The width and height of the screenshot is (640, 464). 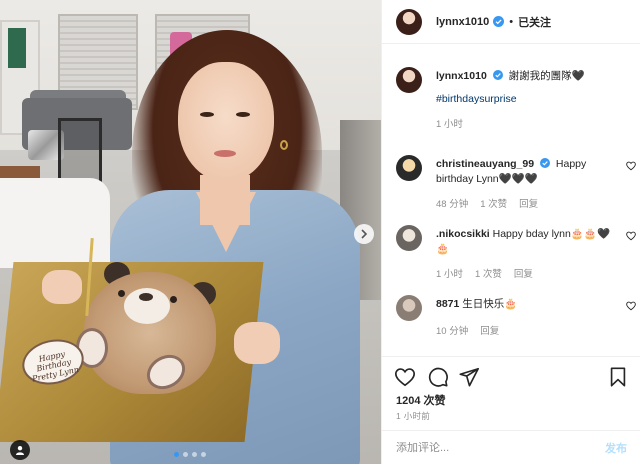 What do you see at coordinates (485, 164) in the screenshot?
I see `comment-username: christineauyang_99` at bounding box center [485, 164].